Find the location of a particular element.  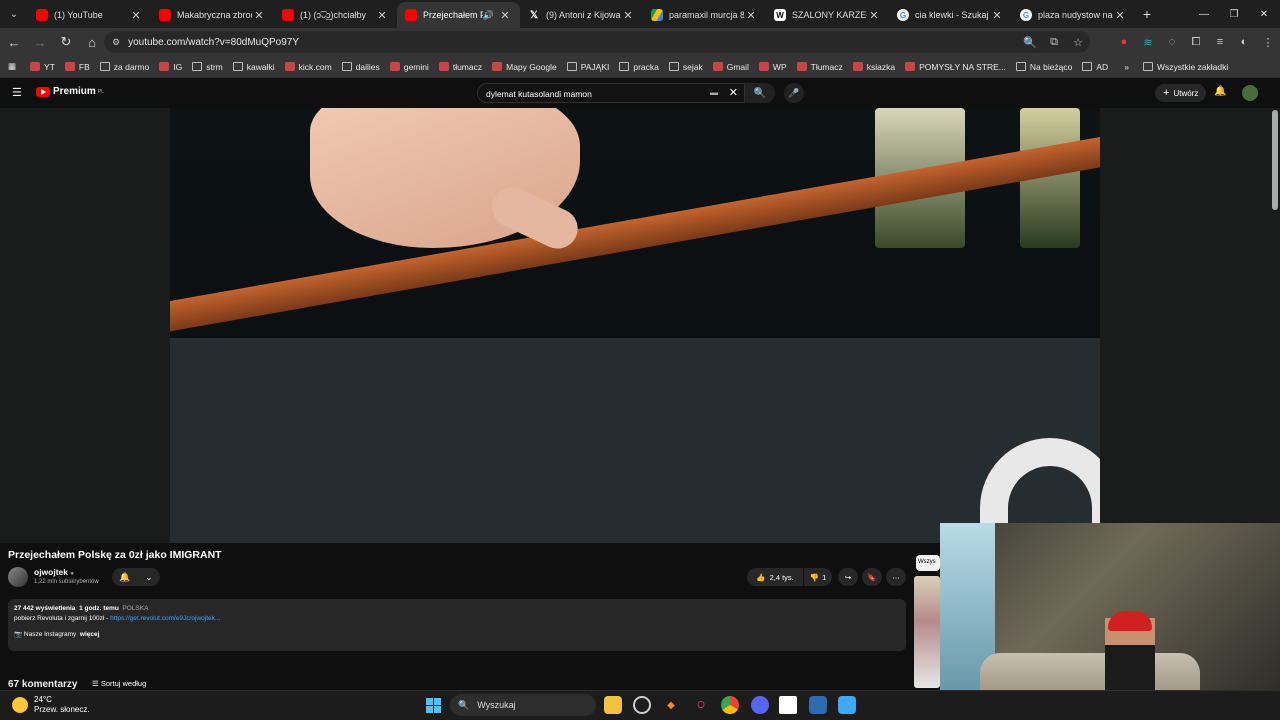

bookmark-item: Gmail is located at coordinates (730, 67).